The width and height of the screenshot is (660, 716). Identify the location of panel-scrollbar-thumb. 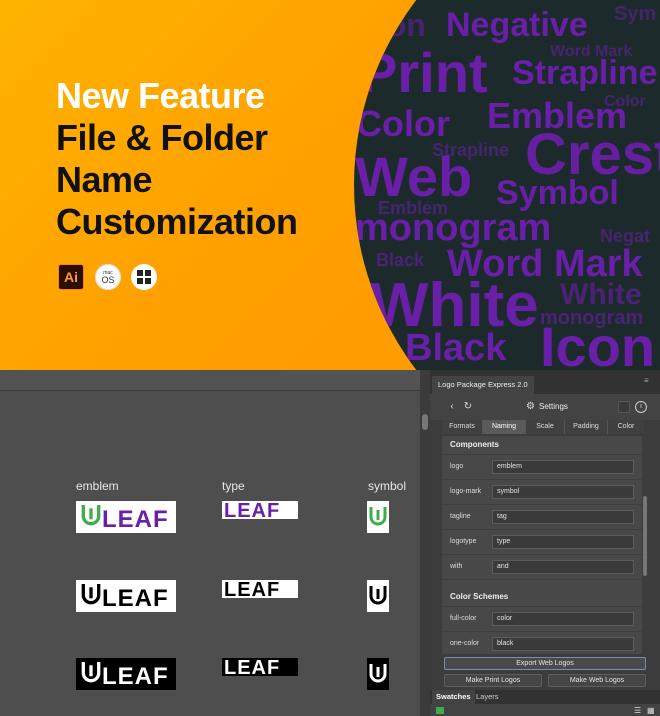
(645, 536).